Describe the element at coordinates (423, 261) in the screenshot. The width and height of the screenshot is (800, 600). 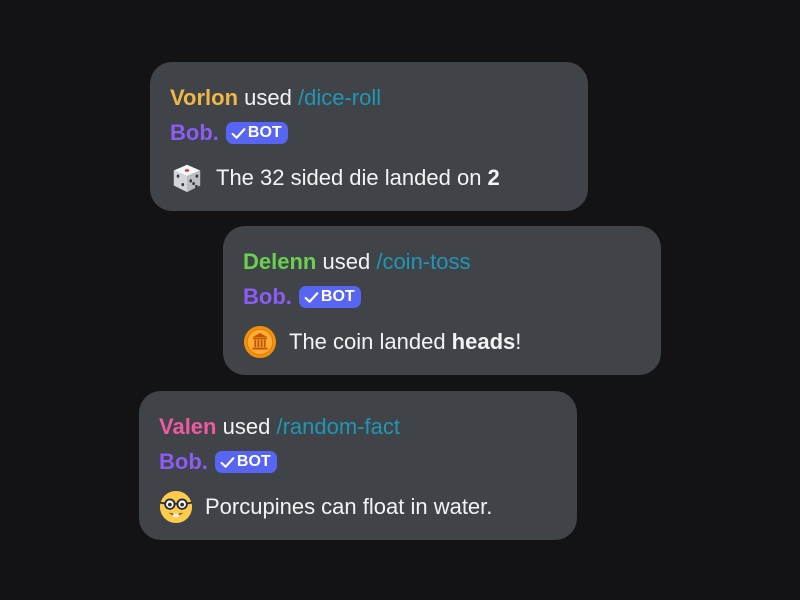
I see `slash-command: /coin-toss` at that location.